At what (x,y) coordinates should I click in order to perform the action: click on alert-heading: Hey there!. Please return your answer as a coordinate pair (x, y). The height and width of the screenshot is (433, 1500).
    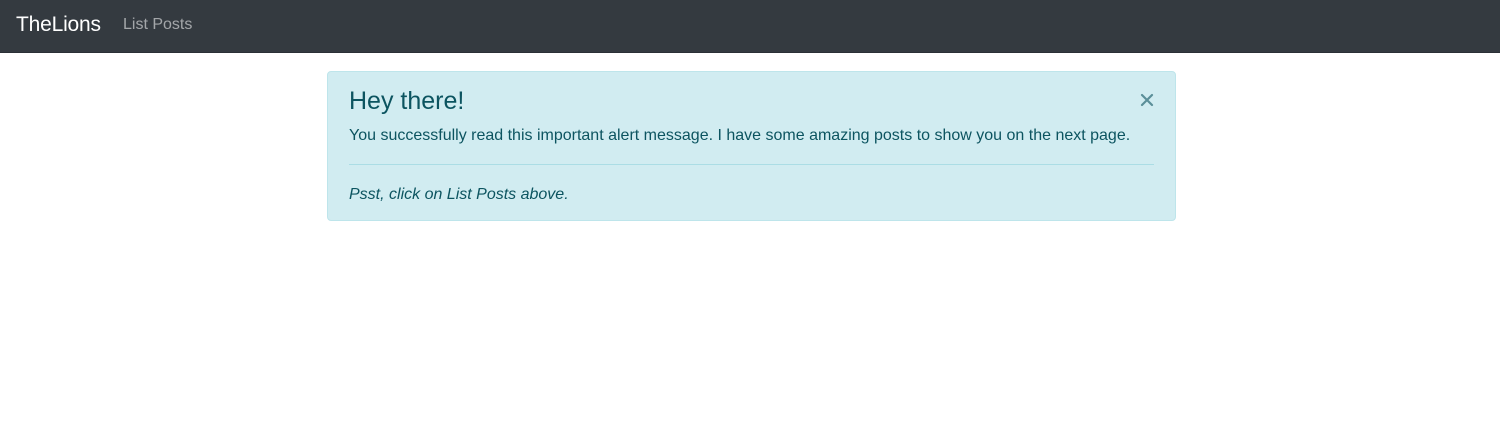
    Looking at the image, I should click on (407, 101).